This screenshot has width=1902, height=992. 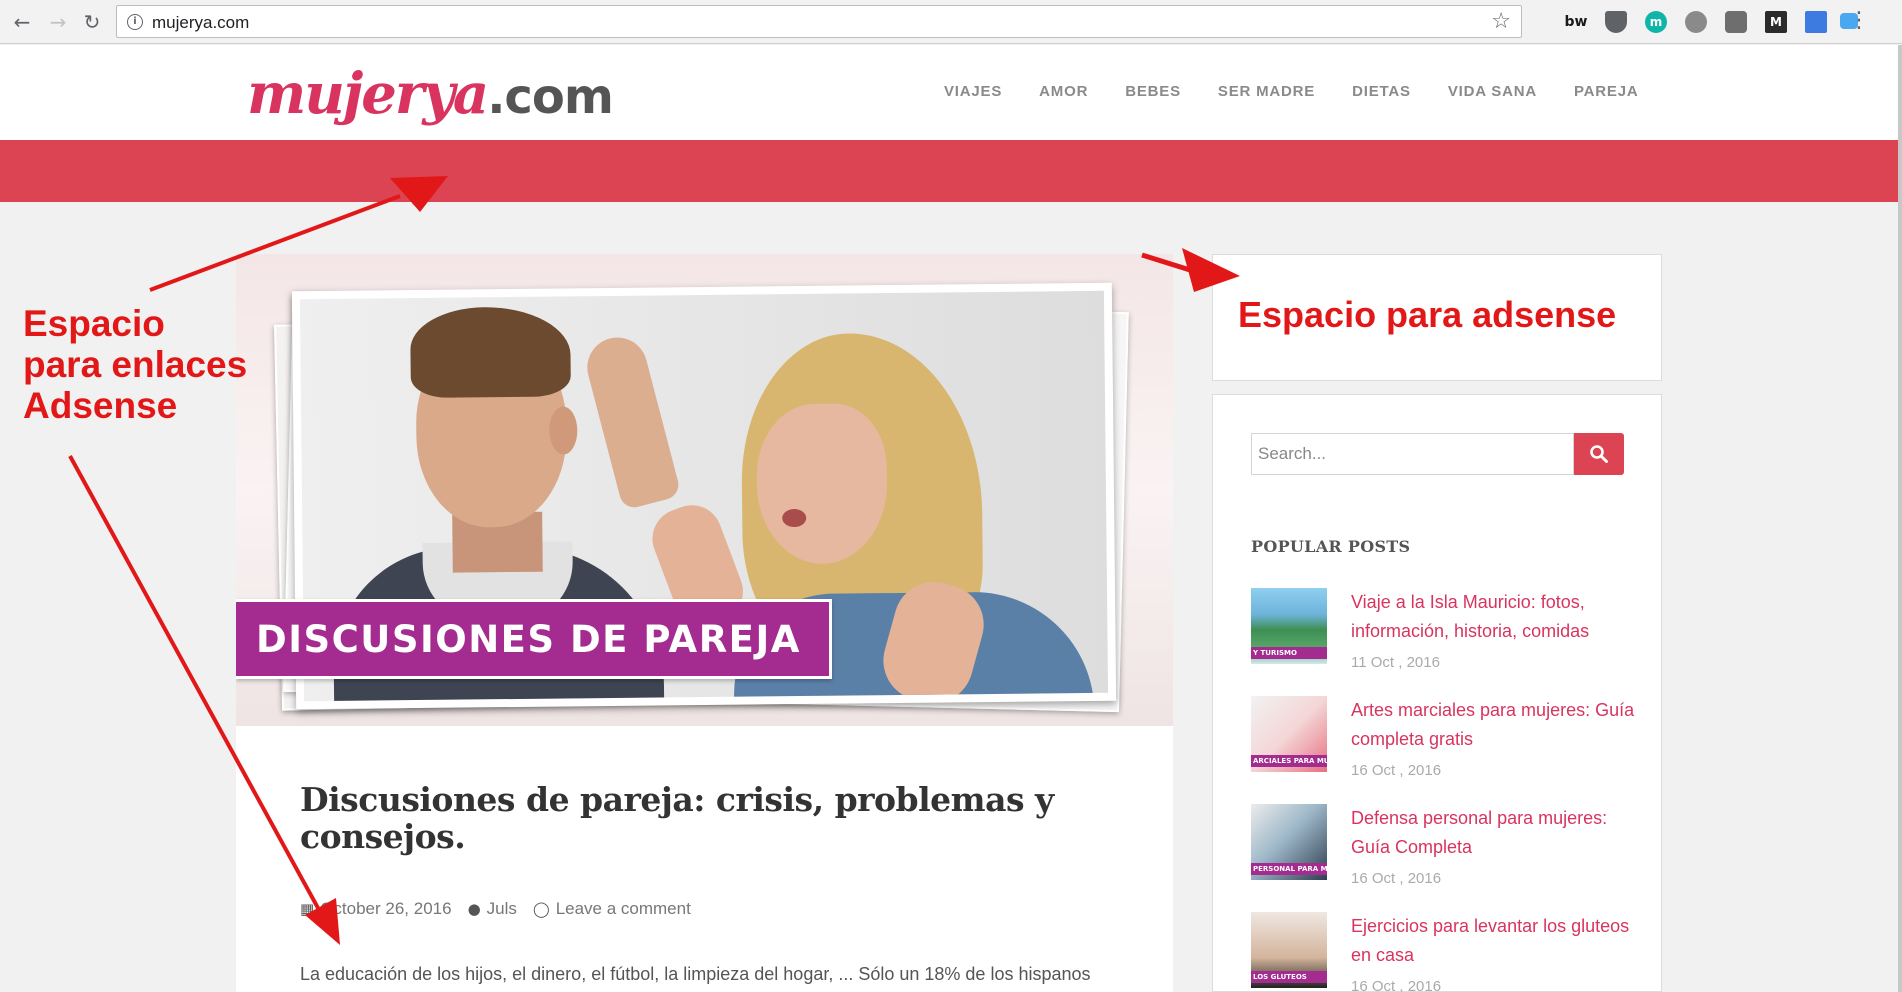 I want to click on search-button, so click(x=1599, y=454).